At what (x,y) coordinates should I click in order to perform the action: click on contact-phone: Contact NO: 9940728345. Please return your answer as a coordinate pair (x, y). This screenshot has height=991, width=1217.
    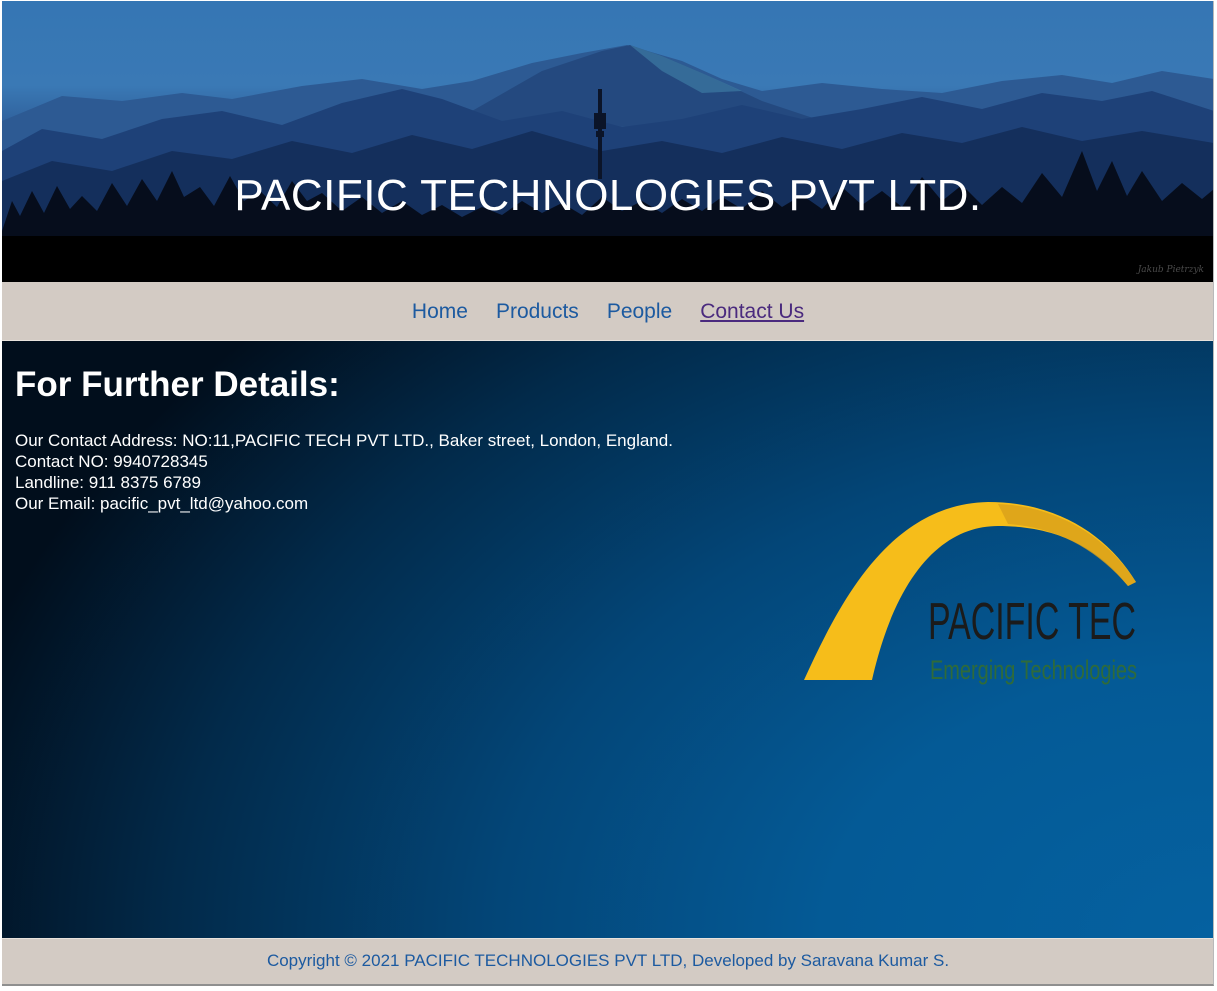
    Looking at the image, I should click on (111, 461).